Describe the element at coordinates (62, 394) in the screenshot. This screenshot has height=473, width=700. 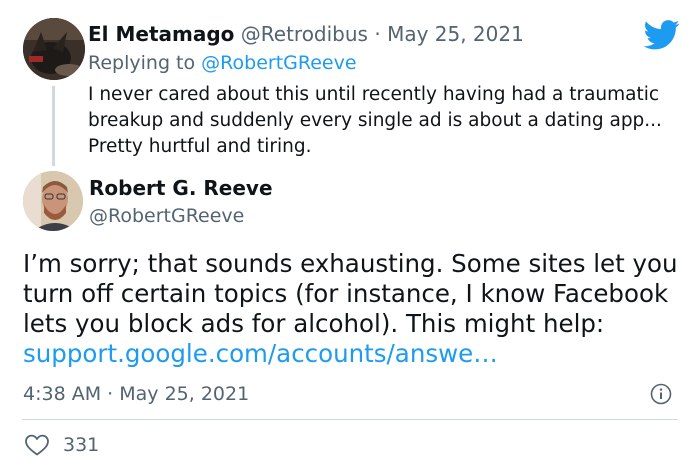
I see `tweet-time: 4:38 AM` at that location.